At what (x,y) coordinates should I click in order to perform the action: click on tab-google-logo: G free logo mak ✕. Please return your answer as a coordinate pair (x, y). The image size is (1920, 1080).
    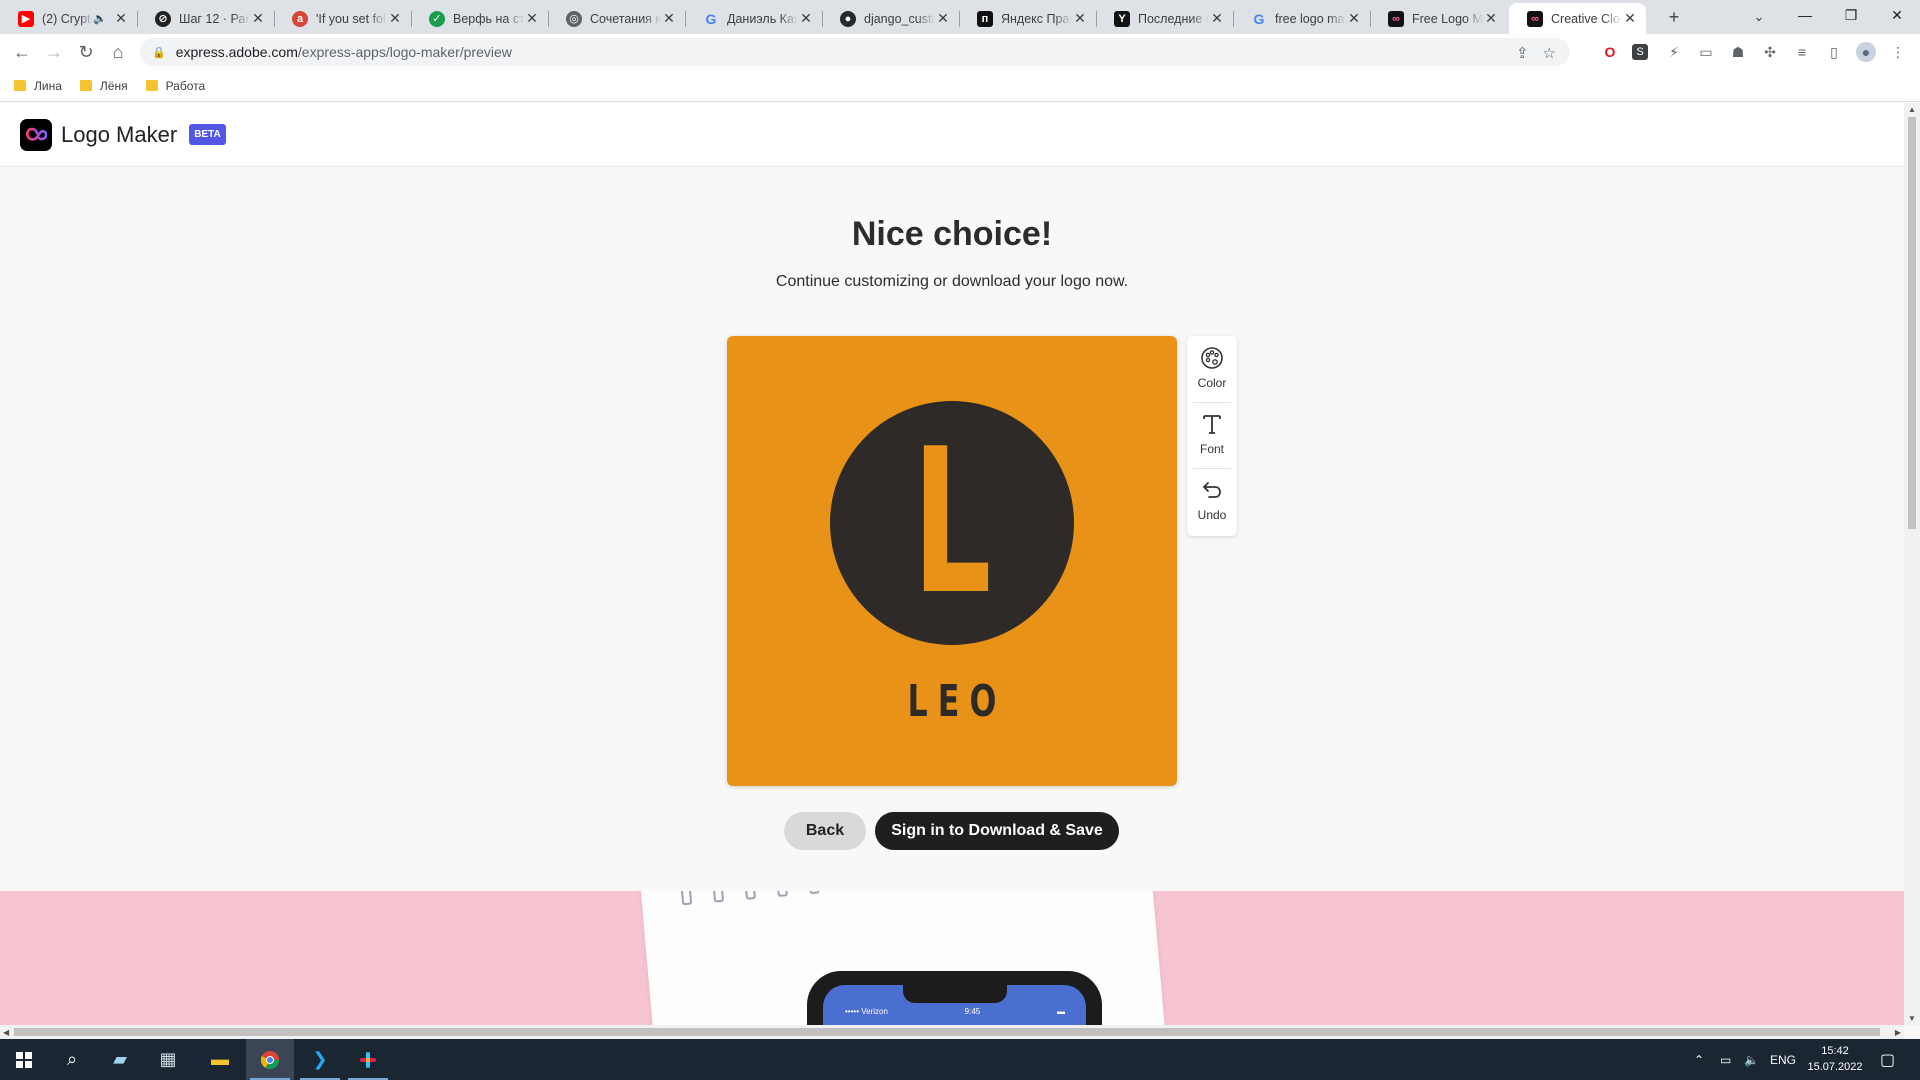
    Looking at the image, I should click on (1301, 18).